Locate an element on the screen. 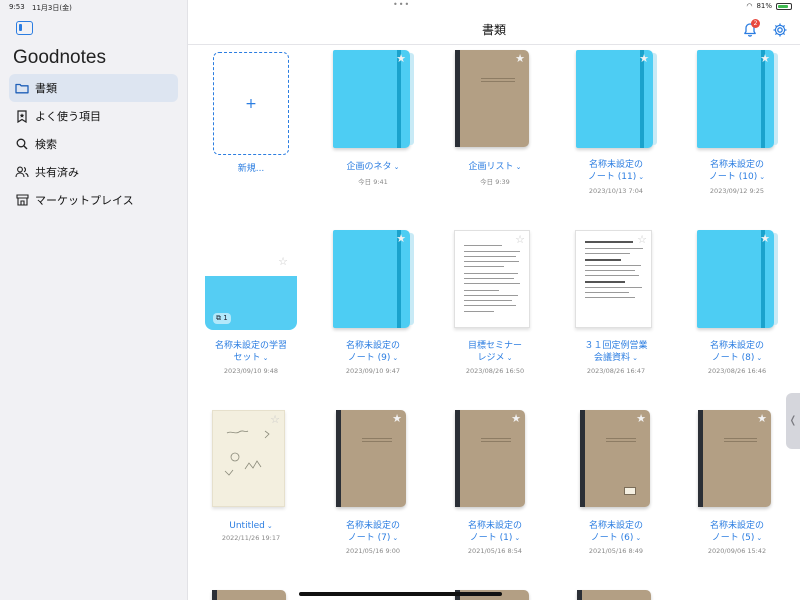 The image size is (800, 600). battery-percent: 81% is located at coordinates (764, 6).